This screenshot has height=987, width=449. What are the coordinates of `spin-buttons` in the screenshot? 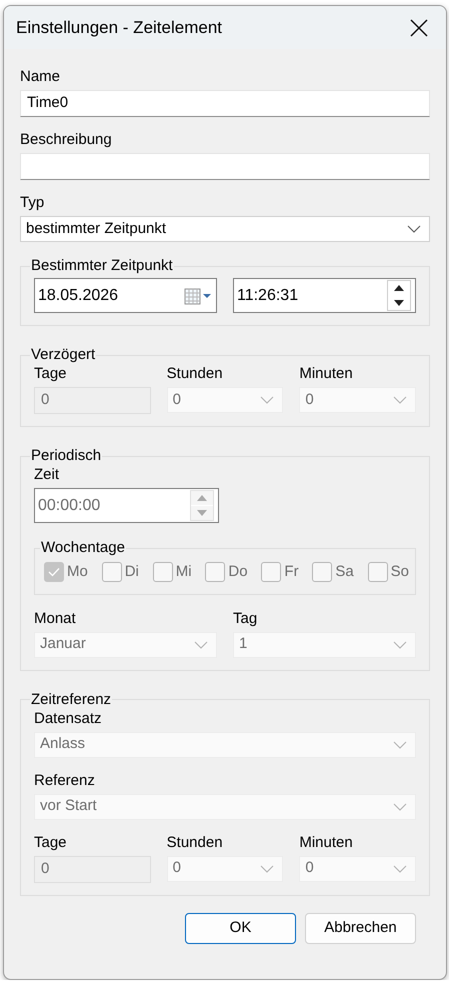 It's located at (399, 295).